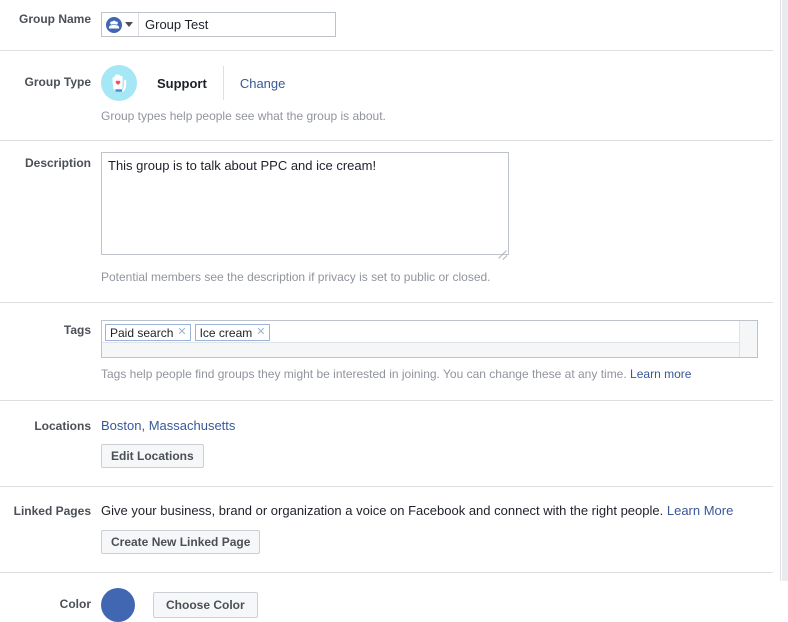 This screenshot has height=622, width=788. Describe the element at coordinates (429, 339) in the screenshot. I see `tags-input-box: Paid search ✕ Ice cream ✕` at that location.